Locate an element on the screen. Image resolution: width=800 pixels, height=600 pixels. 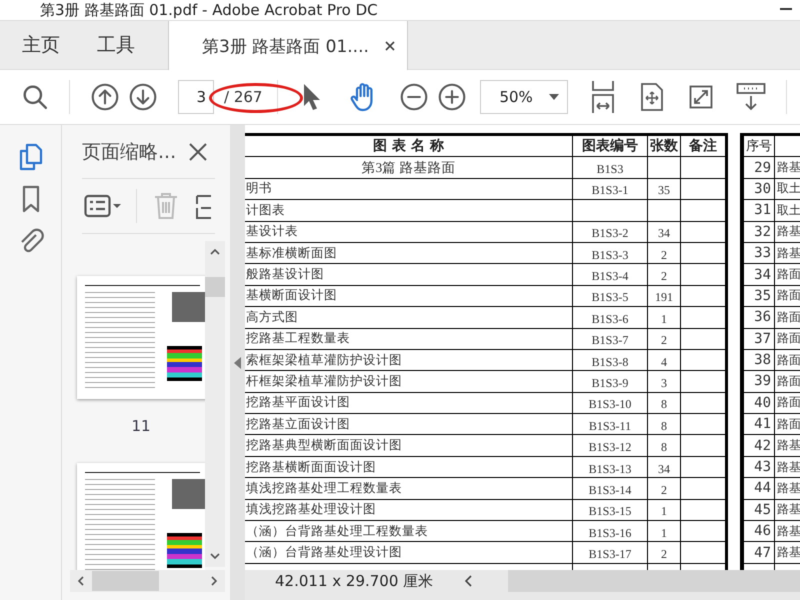
table-cell: 4 is located at coordinates (663, 361).